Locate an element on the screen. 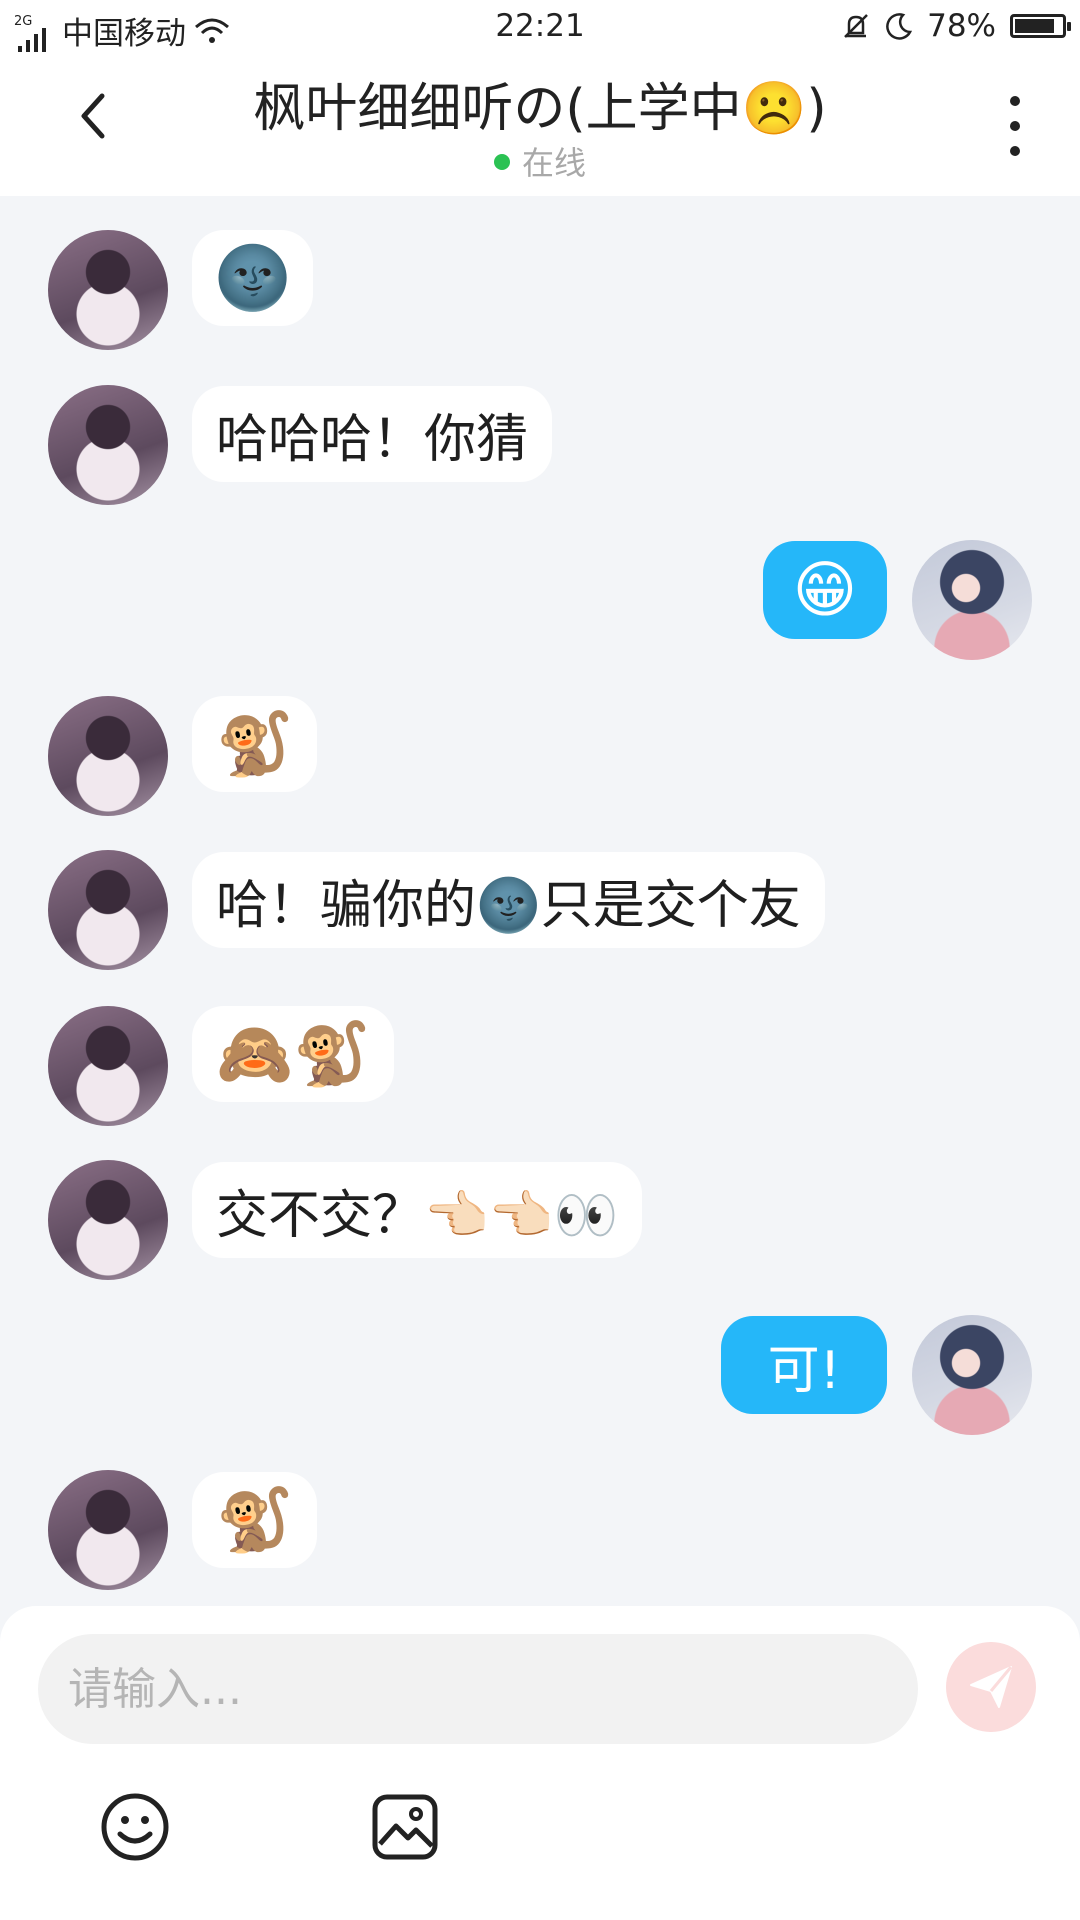  emoji-button is located at coordinates (135, 1827).